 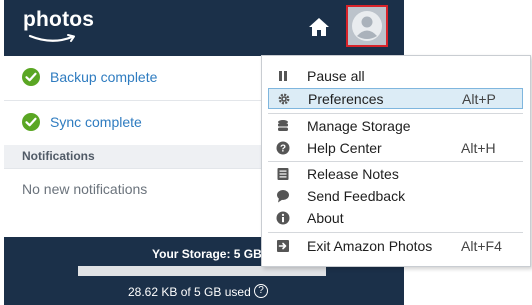 I want to click on menu-item-help-center: ? Help Center Alt+H, so click(x=395, y=148).